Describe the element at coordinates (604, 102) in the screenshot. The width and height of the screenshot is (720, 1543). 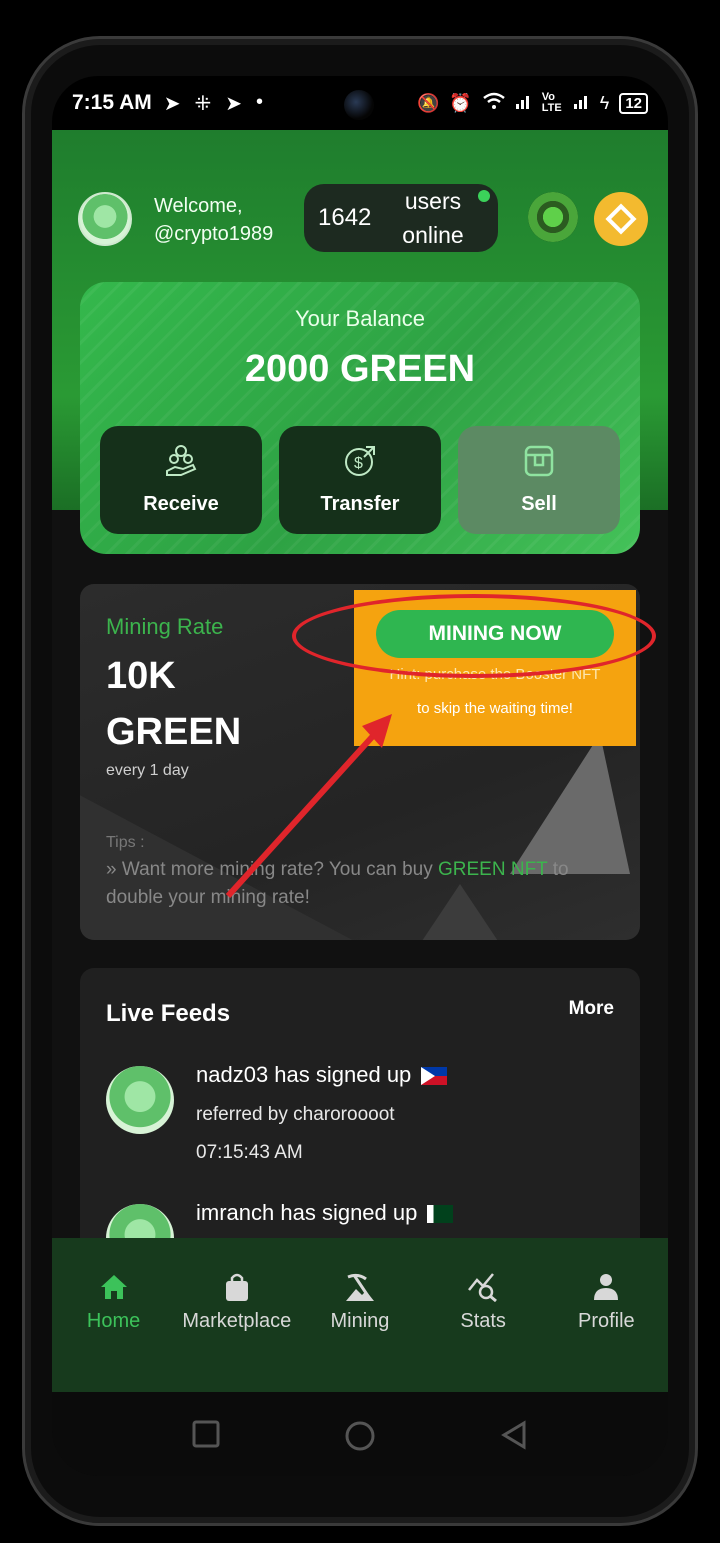
I see `charging-icon: ϟ` at that location.